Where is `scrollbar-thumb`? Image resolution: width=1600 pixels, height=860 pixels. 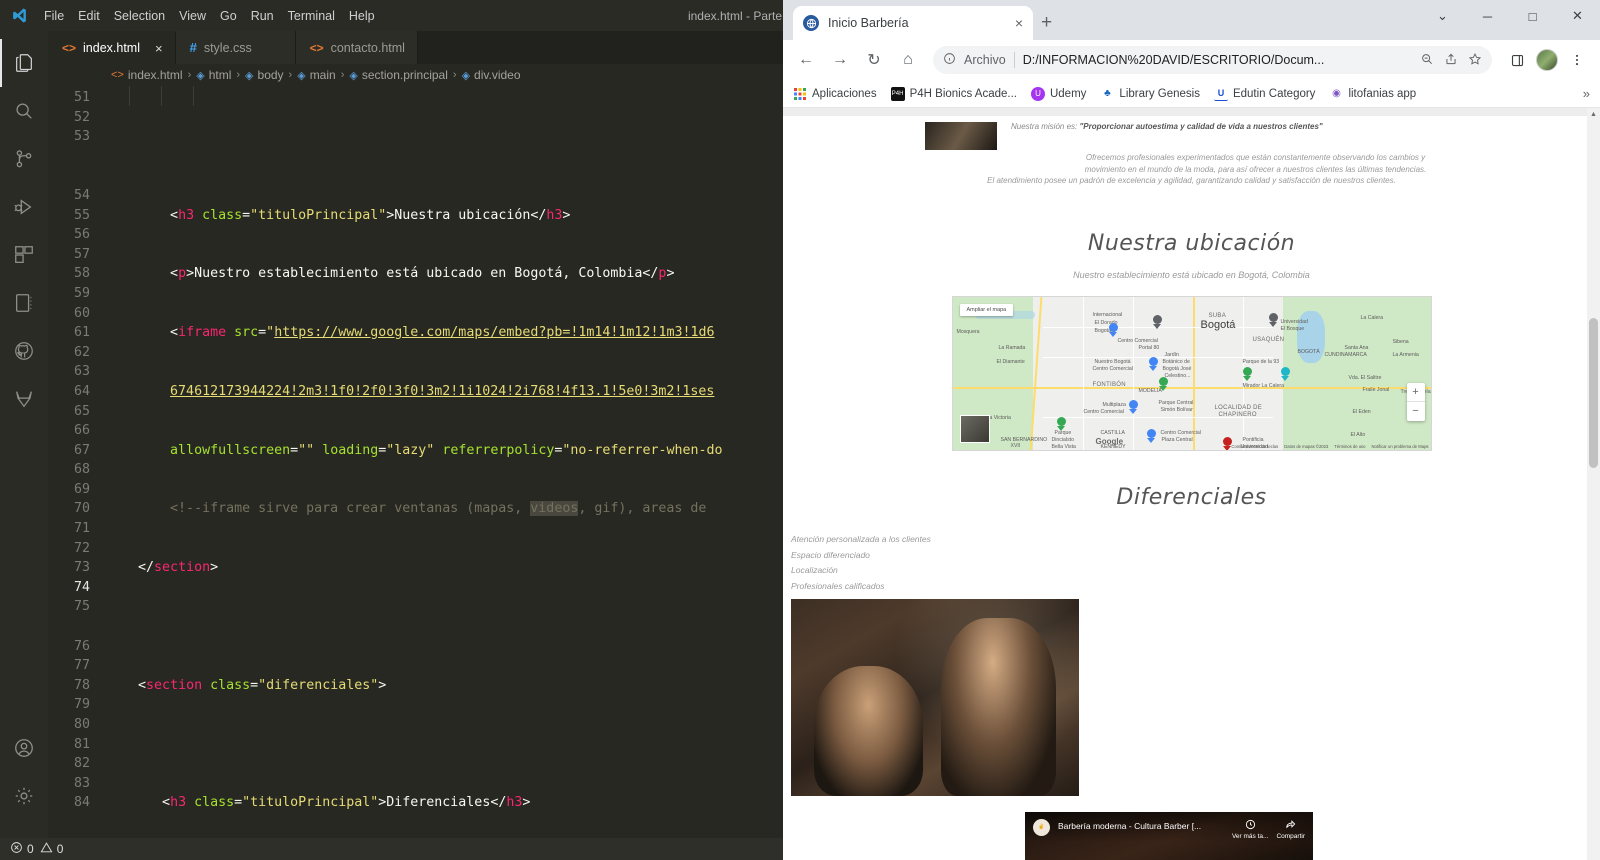 scrollbar-thumb is located at coordinates (1593, 393).